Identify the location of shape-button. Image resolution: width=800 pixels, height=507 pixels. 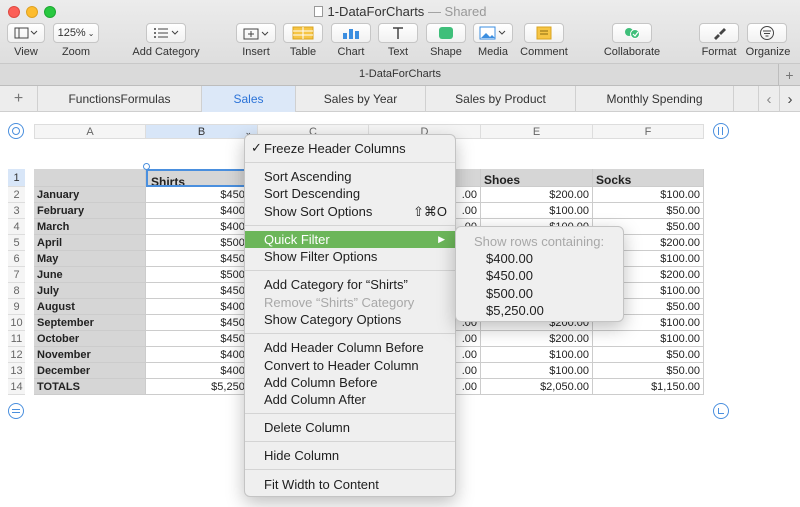
(446, 33).